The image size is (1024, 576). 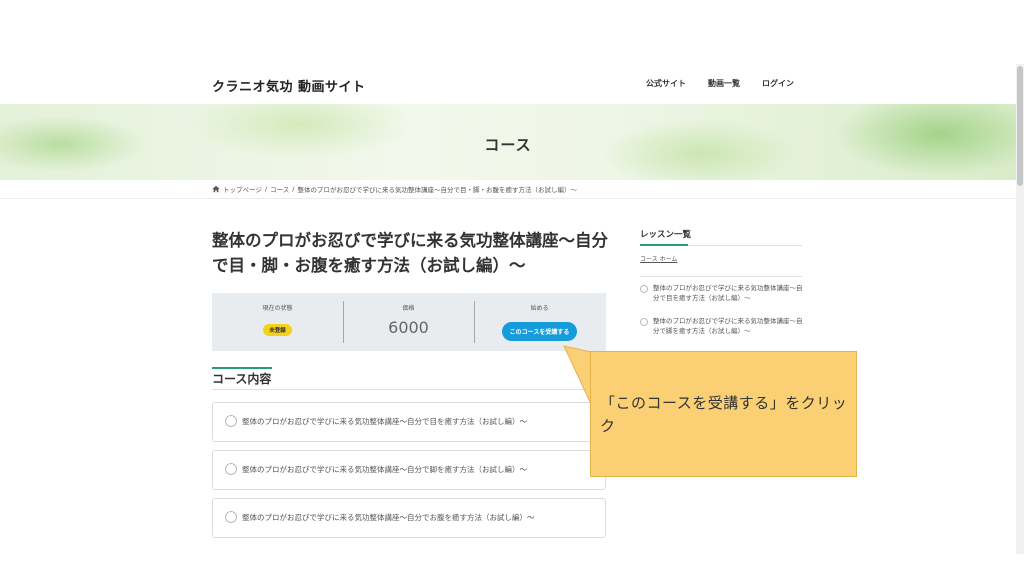 What do you see at coordinates (289, 85) in the screenshot?
I see `site-title: クラニオ気功 動画サイト` at bounding box center [289, 85].